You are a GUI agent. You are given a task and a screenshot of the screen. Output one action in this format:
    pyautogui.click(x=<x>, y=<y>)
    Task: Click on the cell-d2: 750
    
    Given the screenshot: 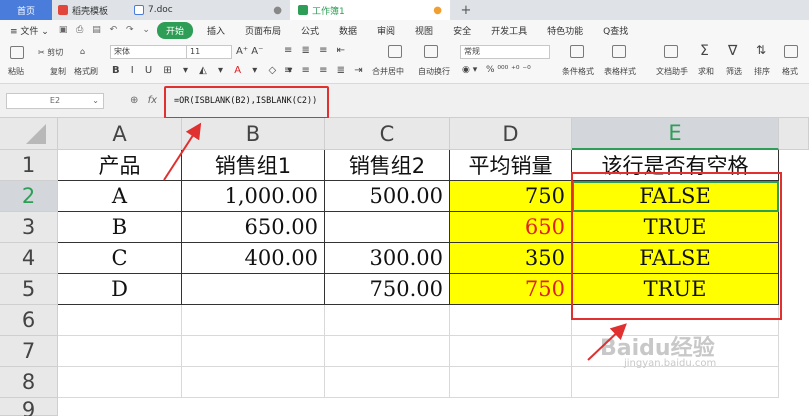 What is the action you would take?
    pyautogui.click(x=511, y=196)
    